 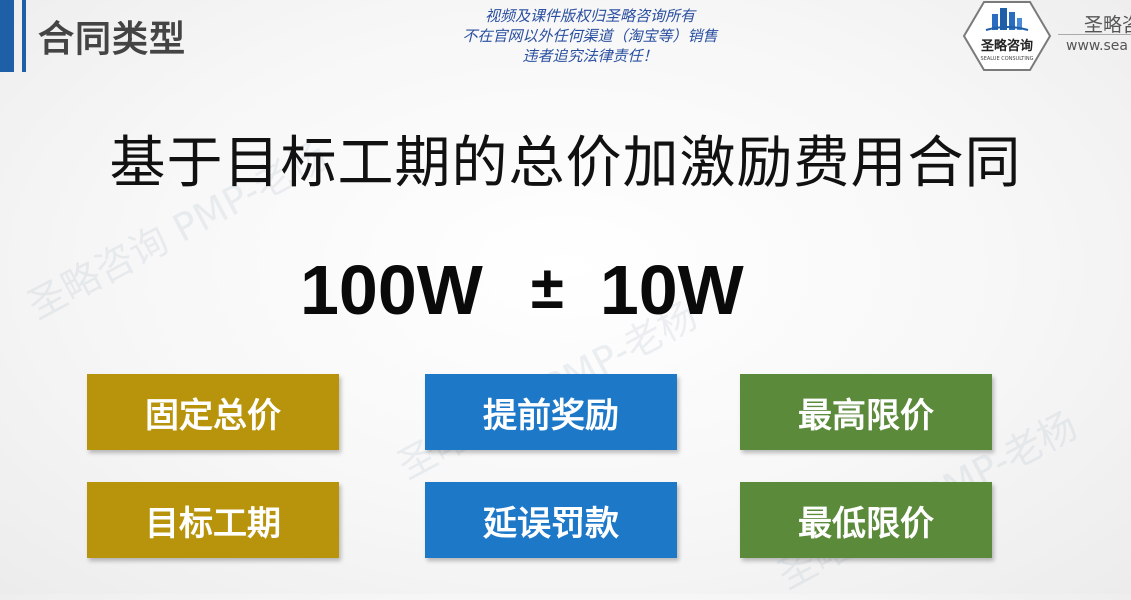 I want to click on copyright-line: 视频及课件版权归圣略咨询所有, so click(x=589, y=16).